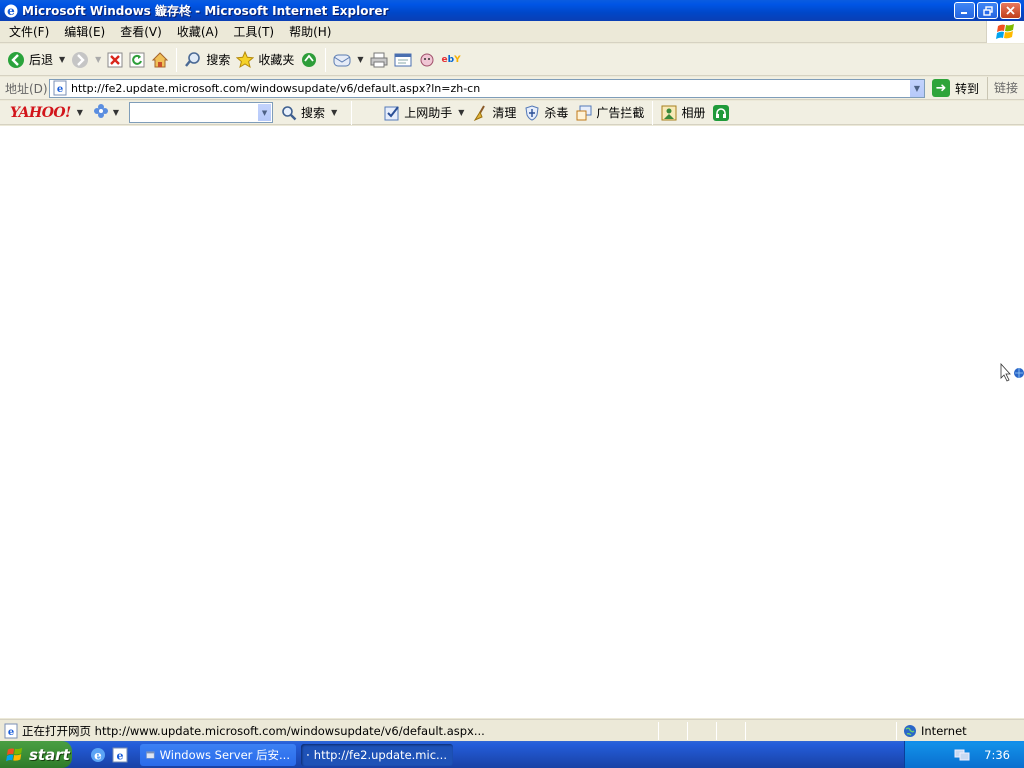  What do you see at coordinates (461, 112) in the screenshot?
I see `assistant-dropdown-icon: ▼` at bounding box center [461, 112].